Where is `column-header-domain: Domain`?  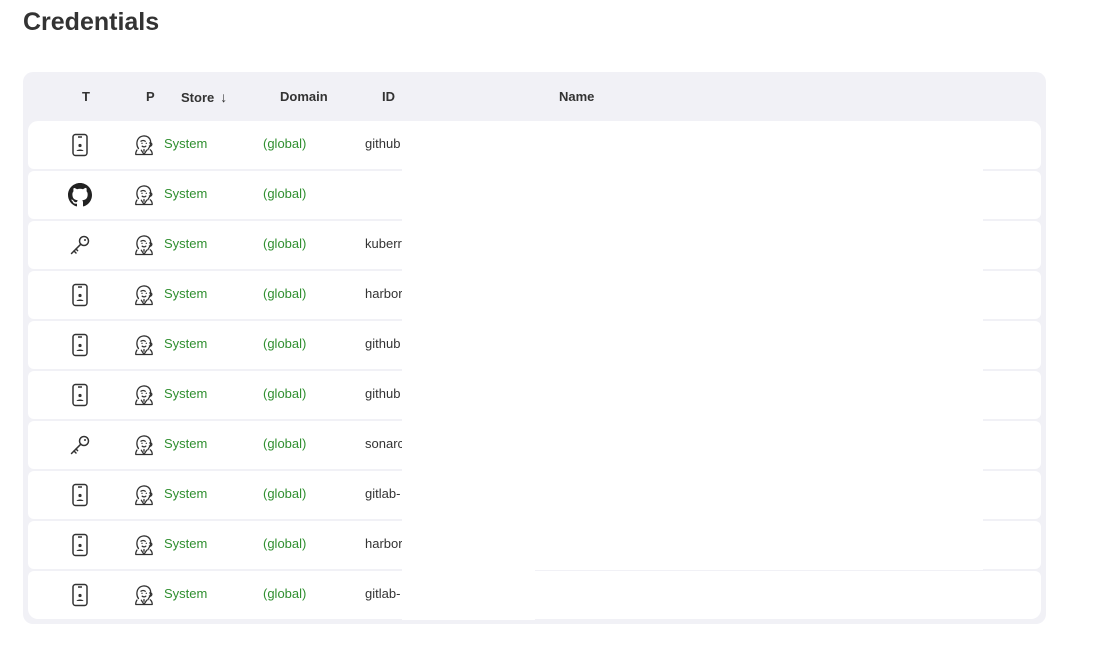
column-header-domain: Domain is located at coordinates (304, 96).